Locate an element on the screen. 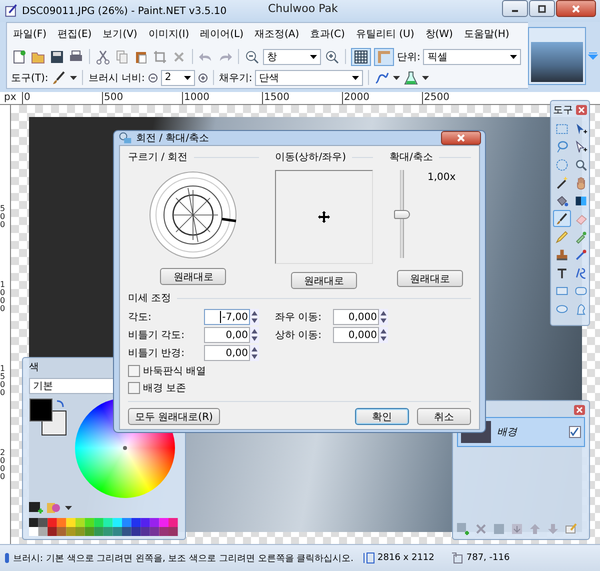 The width and height of the screenshot is (600, 571). arrow-plus-icon is located at coordinates (581, 129).